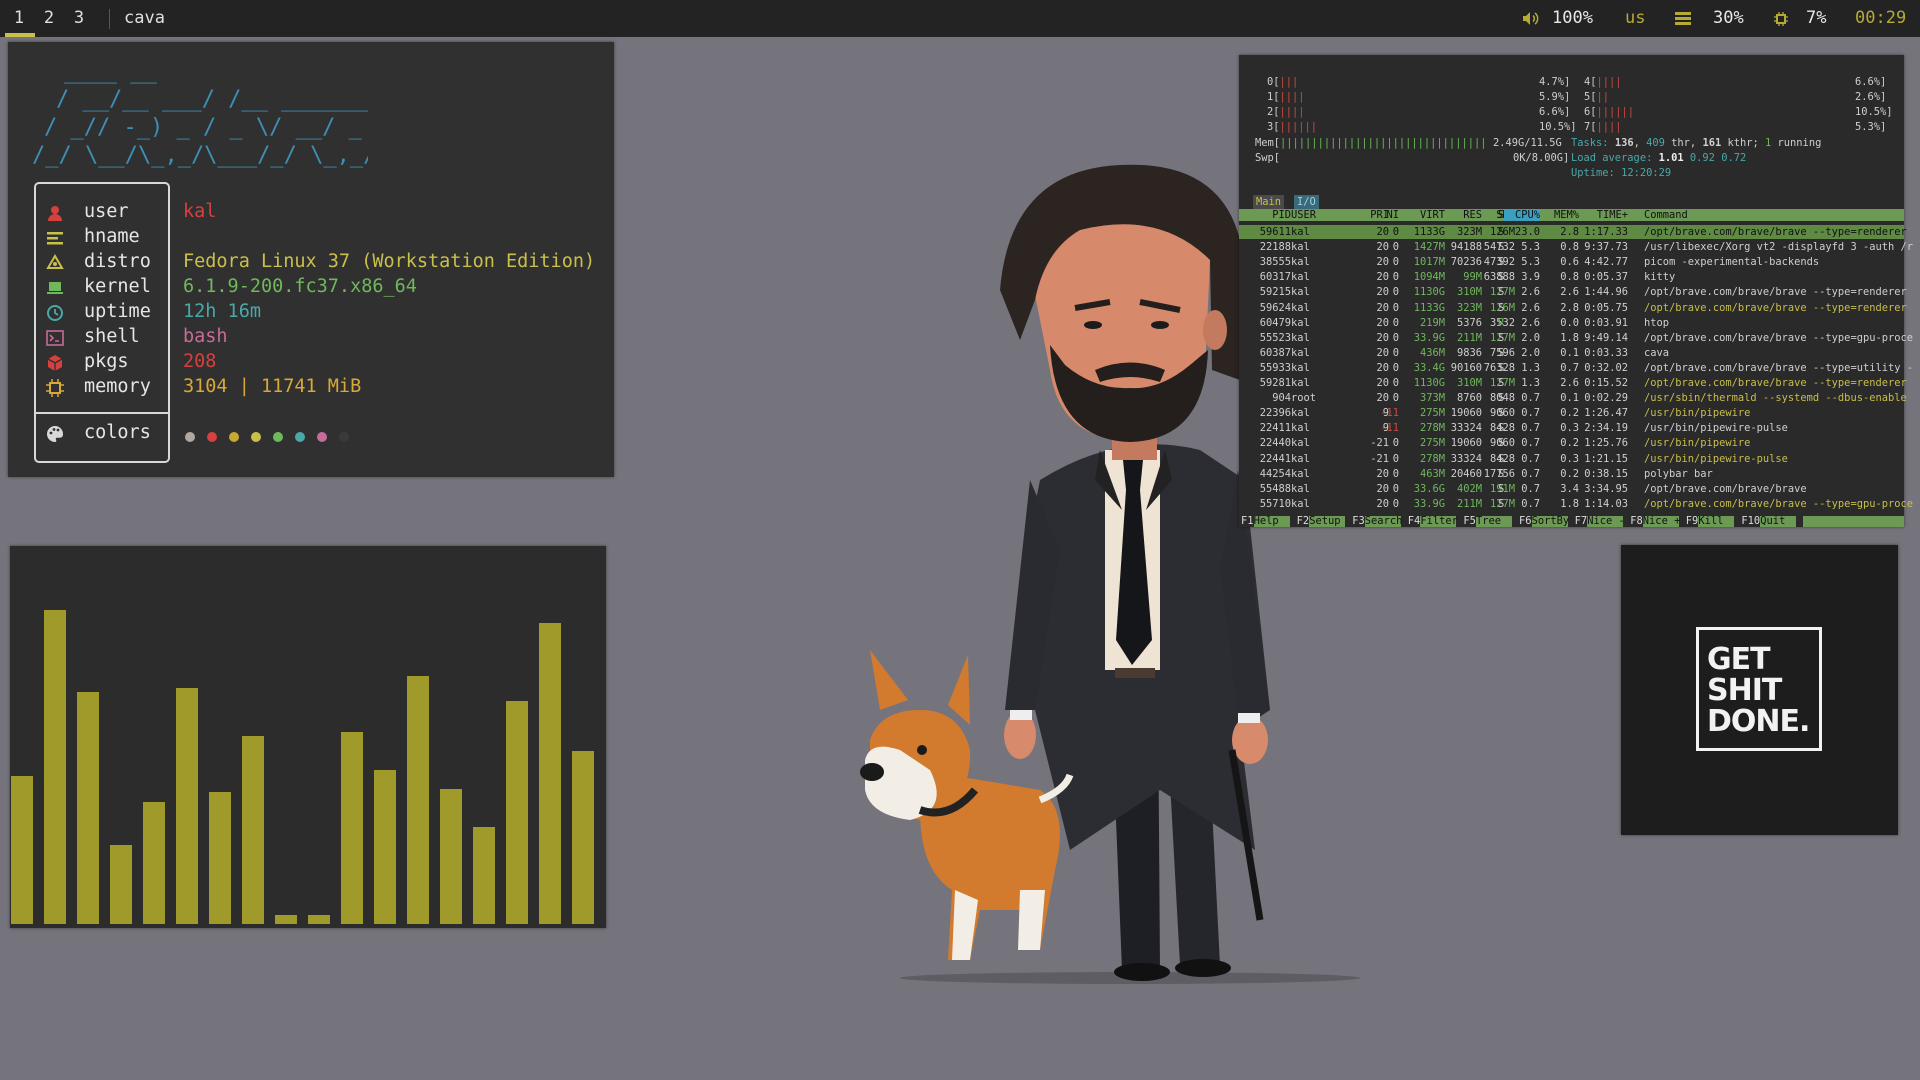  I want to click on fetch-value-kernel: 6.1.9-200.fc37.x86_64, so click(300, 286).